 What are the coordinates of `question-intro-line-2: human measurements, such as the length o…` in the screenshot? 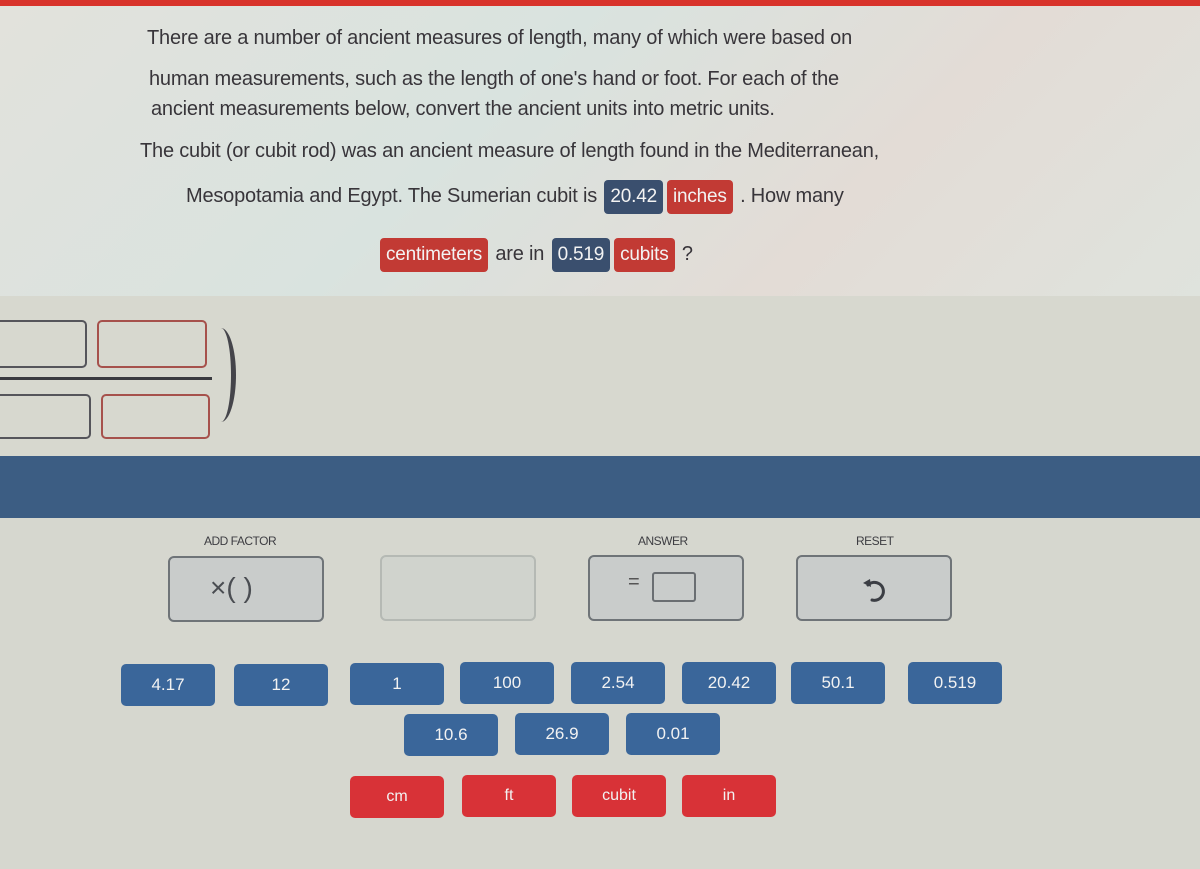 It's located at (494, 79).